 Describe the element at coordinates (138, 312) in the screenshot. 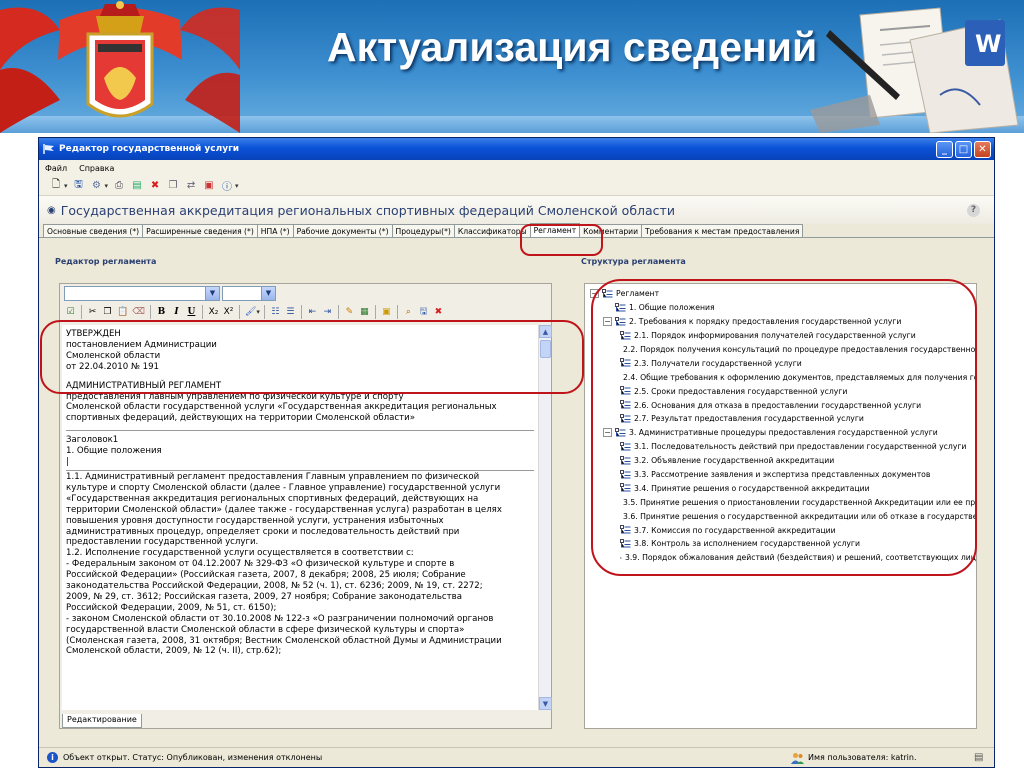

I see `eraser-icon: ⌫` at that location.